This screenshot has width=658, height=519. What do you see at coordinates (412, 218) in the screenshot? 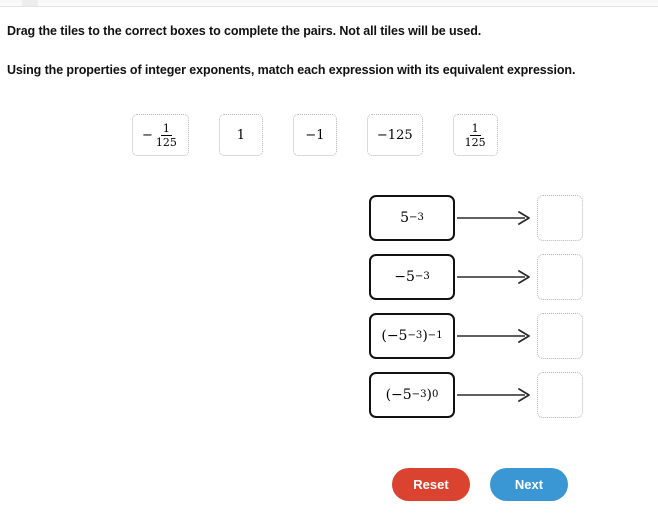
I see `expression-box-1: 5 −3` at bounding box center [412, 218].